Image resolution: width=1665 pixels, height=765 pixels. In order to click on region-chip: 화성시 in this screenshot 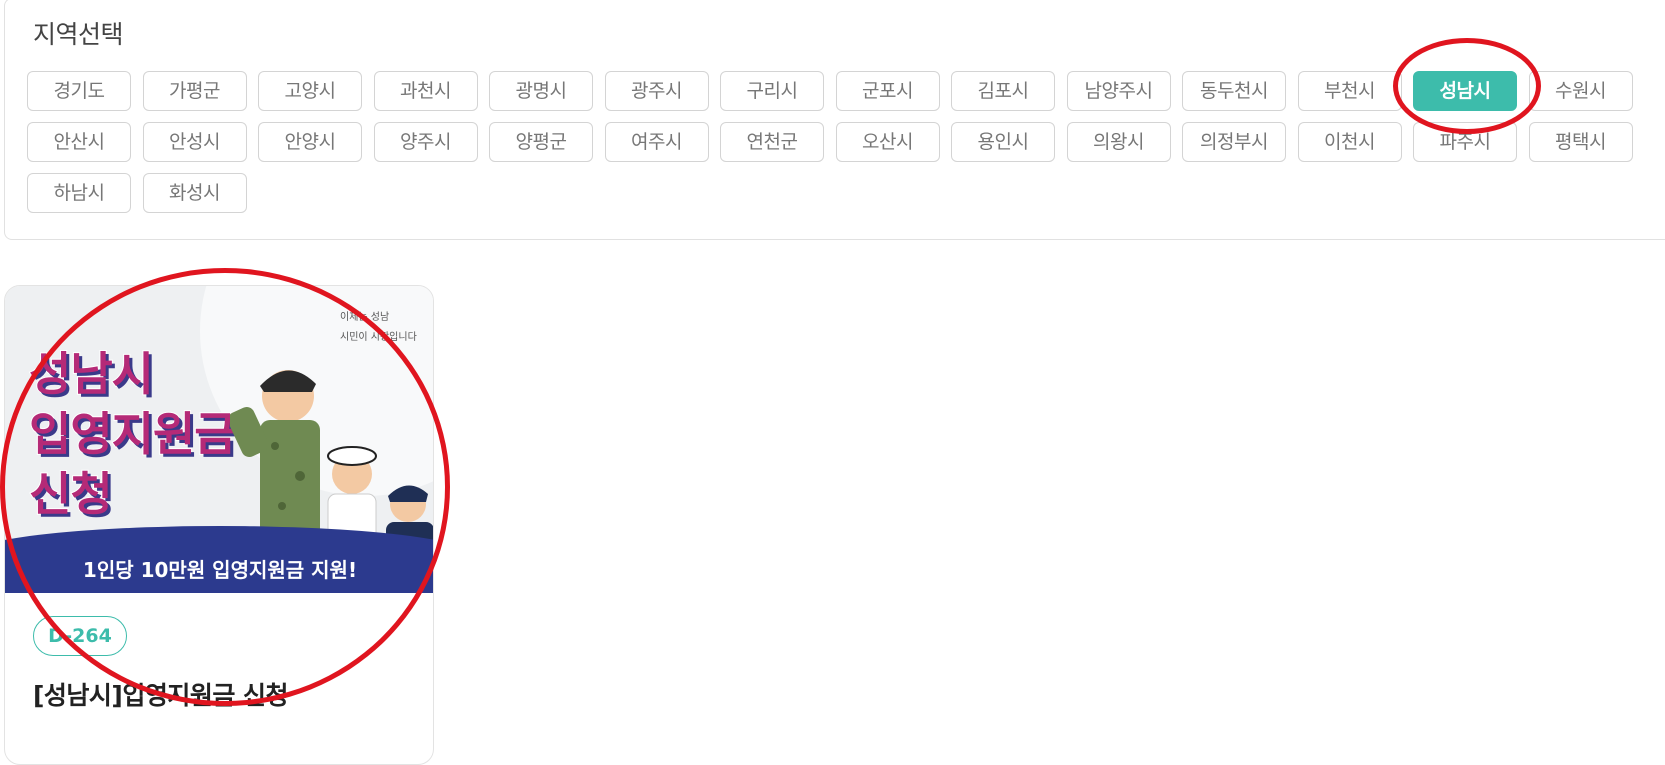, I will do `click(194, 193)`.